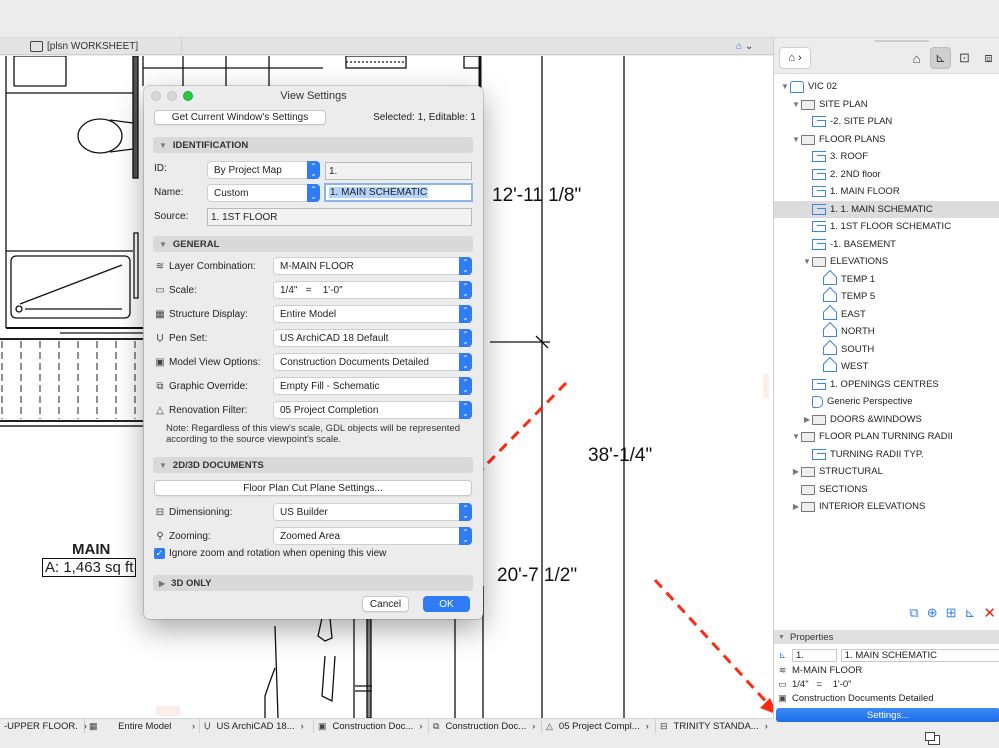  What do you see at coordinates (201, 314) in the screenshot?
I see `structure-display-label: ▦ Structure Display:` at bounding box center [201, 314].